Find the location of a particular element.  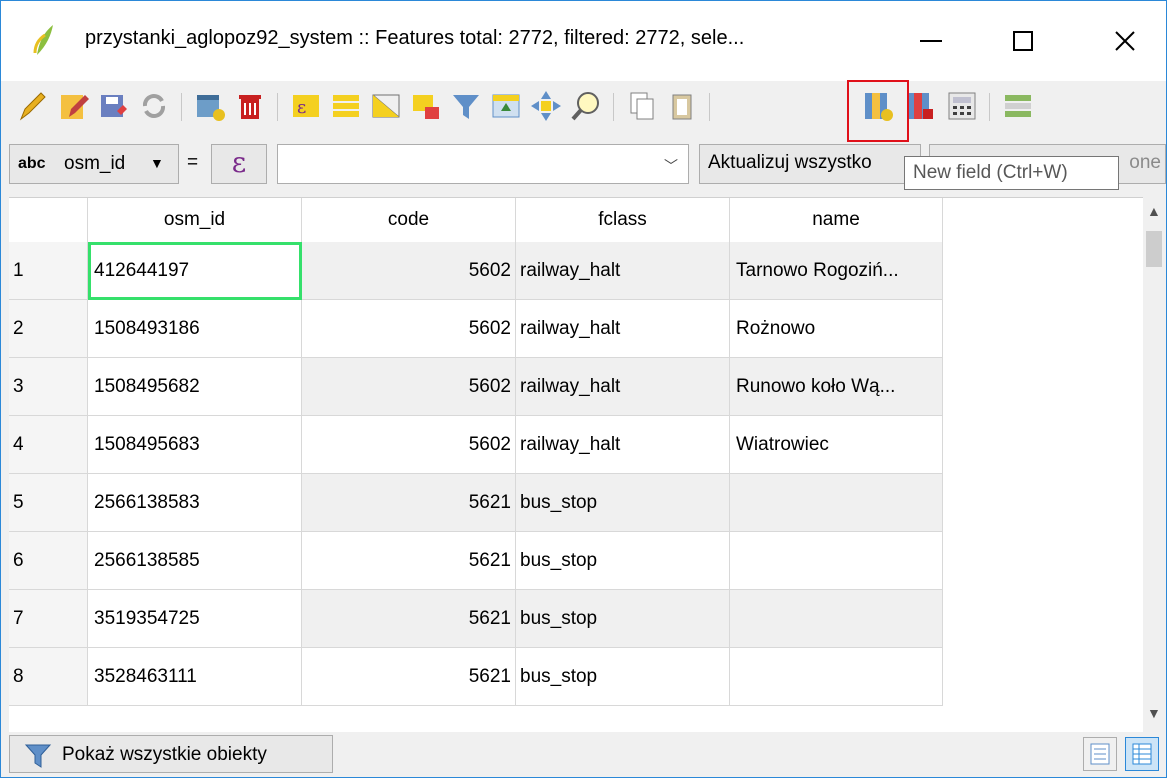

row-number: 3 is located at coordinates (48, 387).